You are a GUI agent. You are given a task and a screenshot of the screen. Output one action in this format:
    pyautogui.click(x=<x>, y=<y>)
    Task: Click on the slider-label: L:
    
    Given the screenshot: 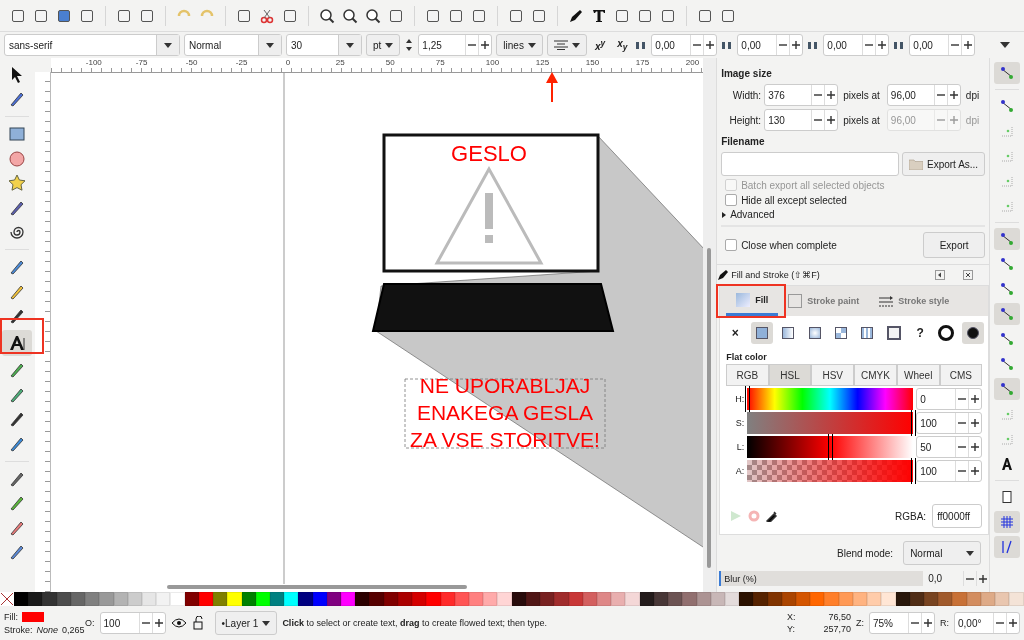 What is the action you would take?
    pyautogui.click(x=740, y=447)
    